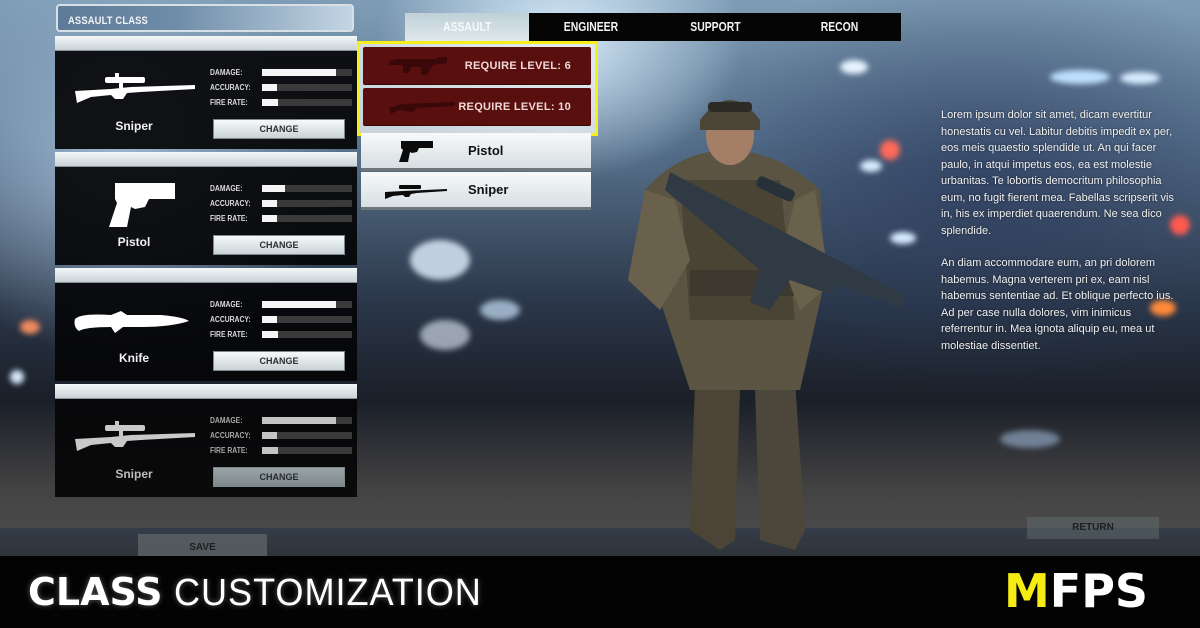  What do you see at coordinates (230, 87) in the screenshot?
I see `stat-label: ACCURACY:` at bounding box center [230, 87].